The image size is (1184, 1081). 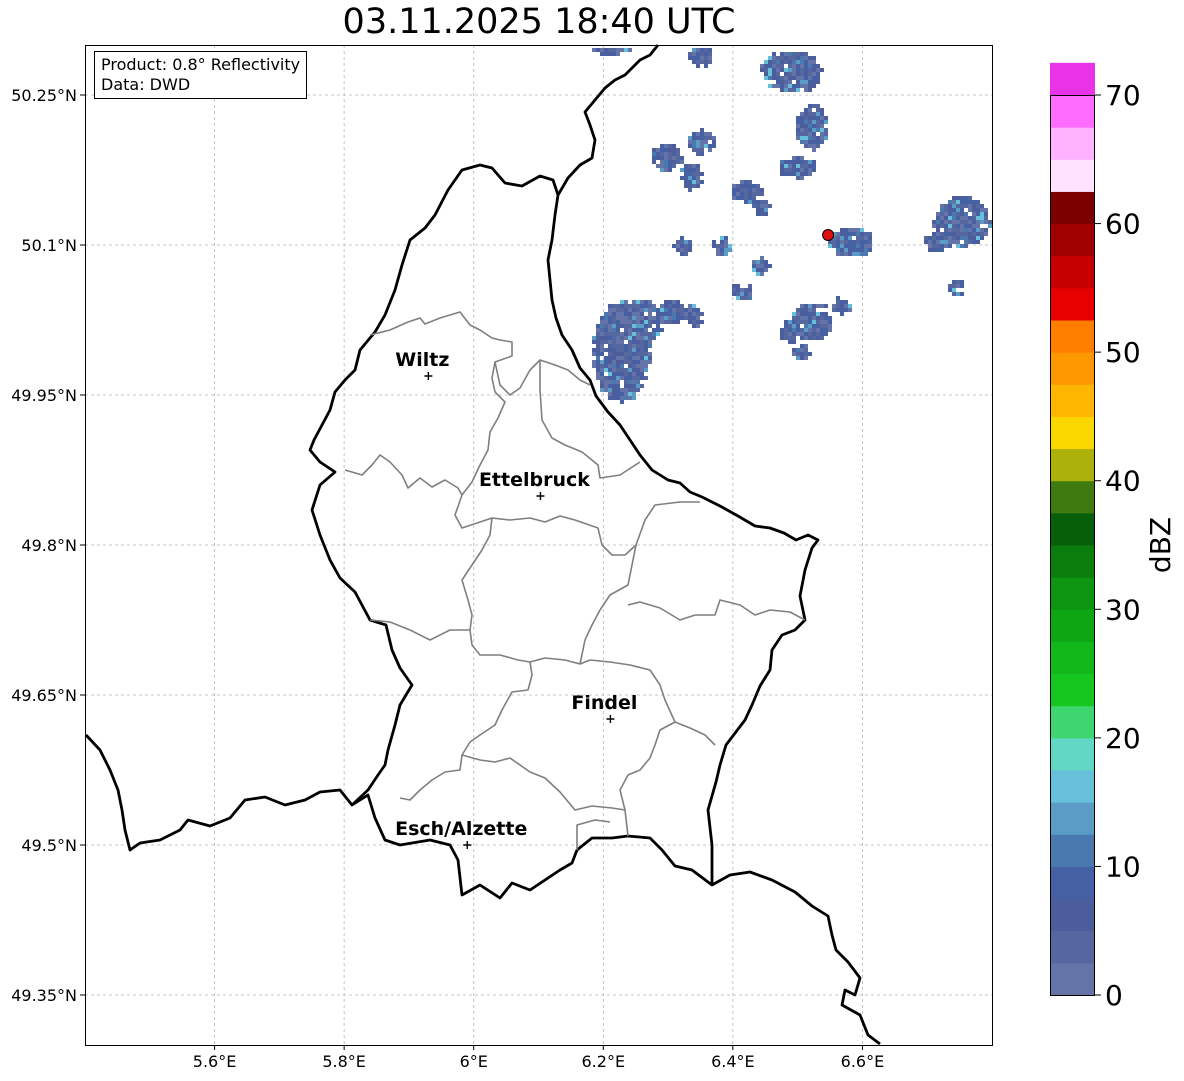 What do you see at coordinates (828, 235) in the screenshot?
I see `radar-site-marker` at bounding box center [828, 235].